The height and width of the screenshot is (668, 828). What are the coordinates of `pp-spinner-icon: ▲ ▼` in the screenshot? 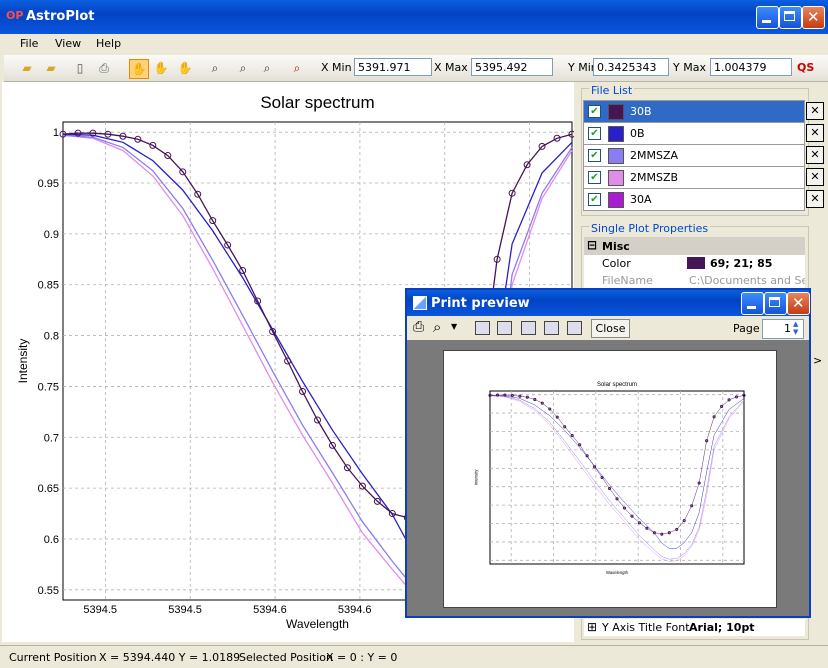 It's located at (795, 328).